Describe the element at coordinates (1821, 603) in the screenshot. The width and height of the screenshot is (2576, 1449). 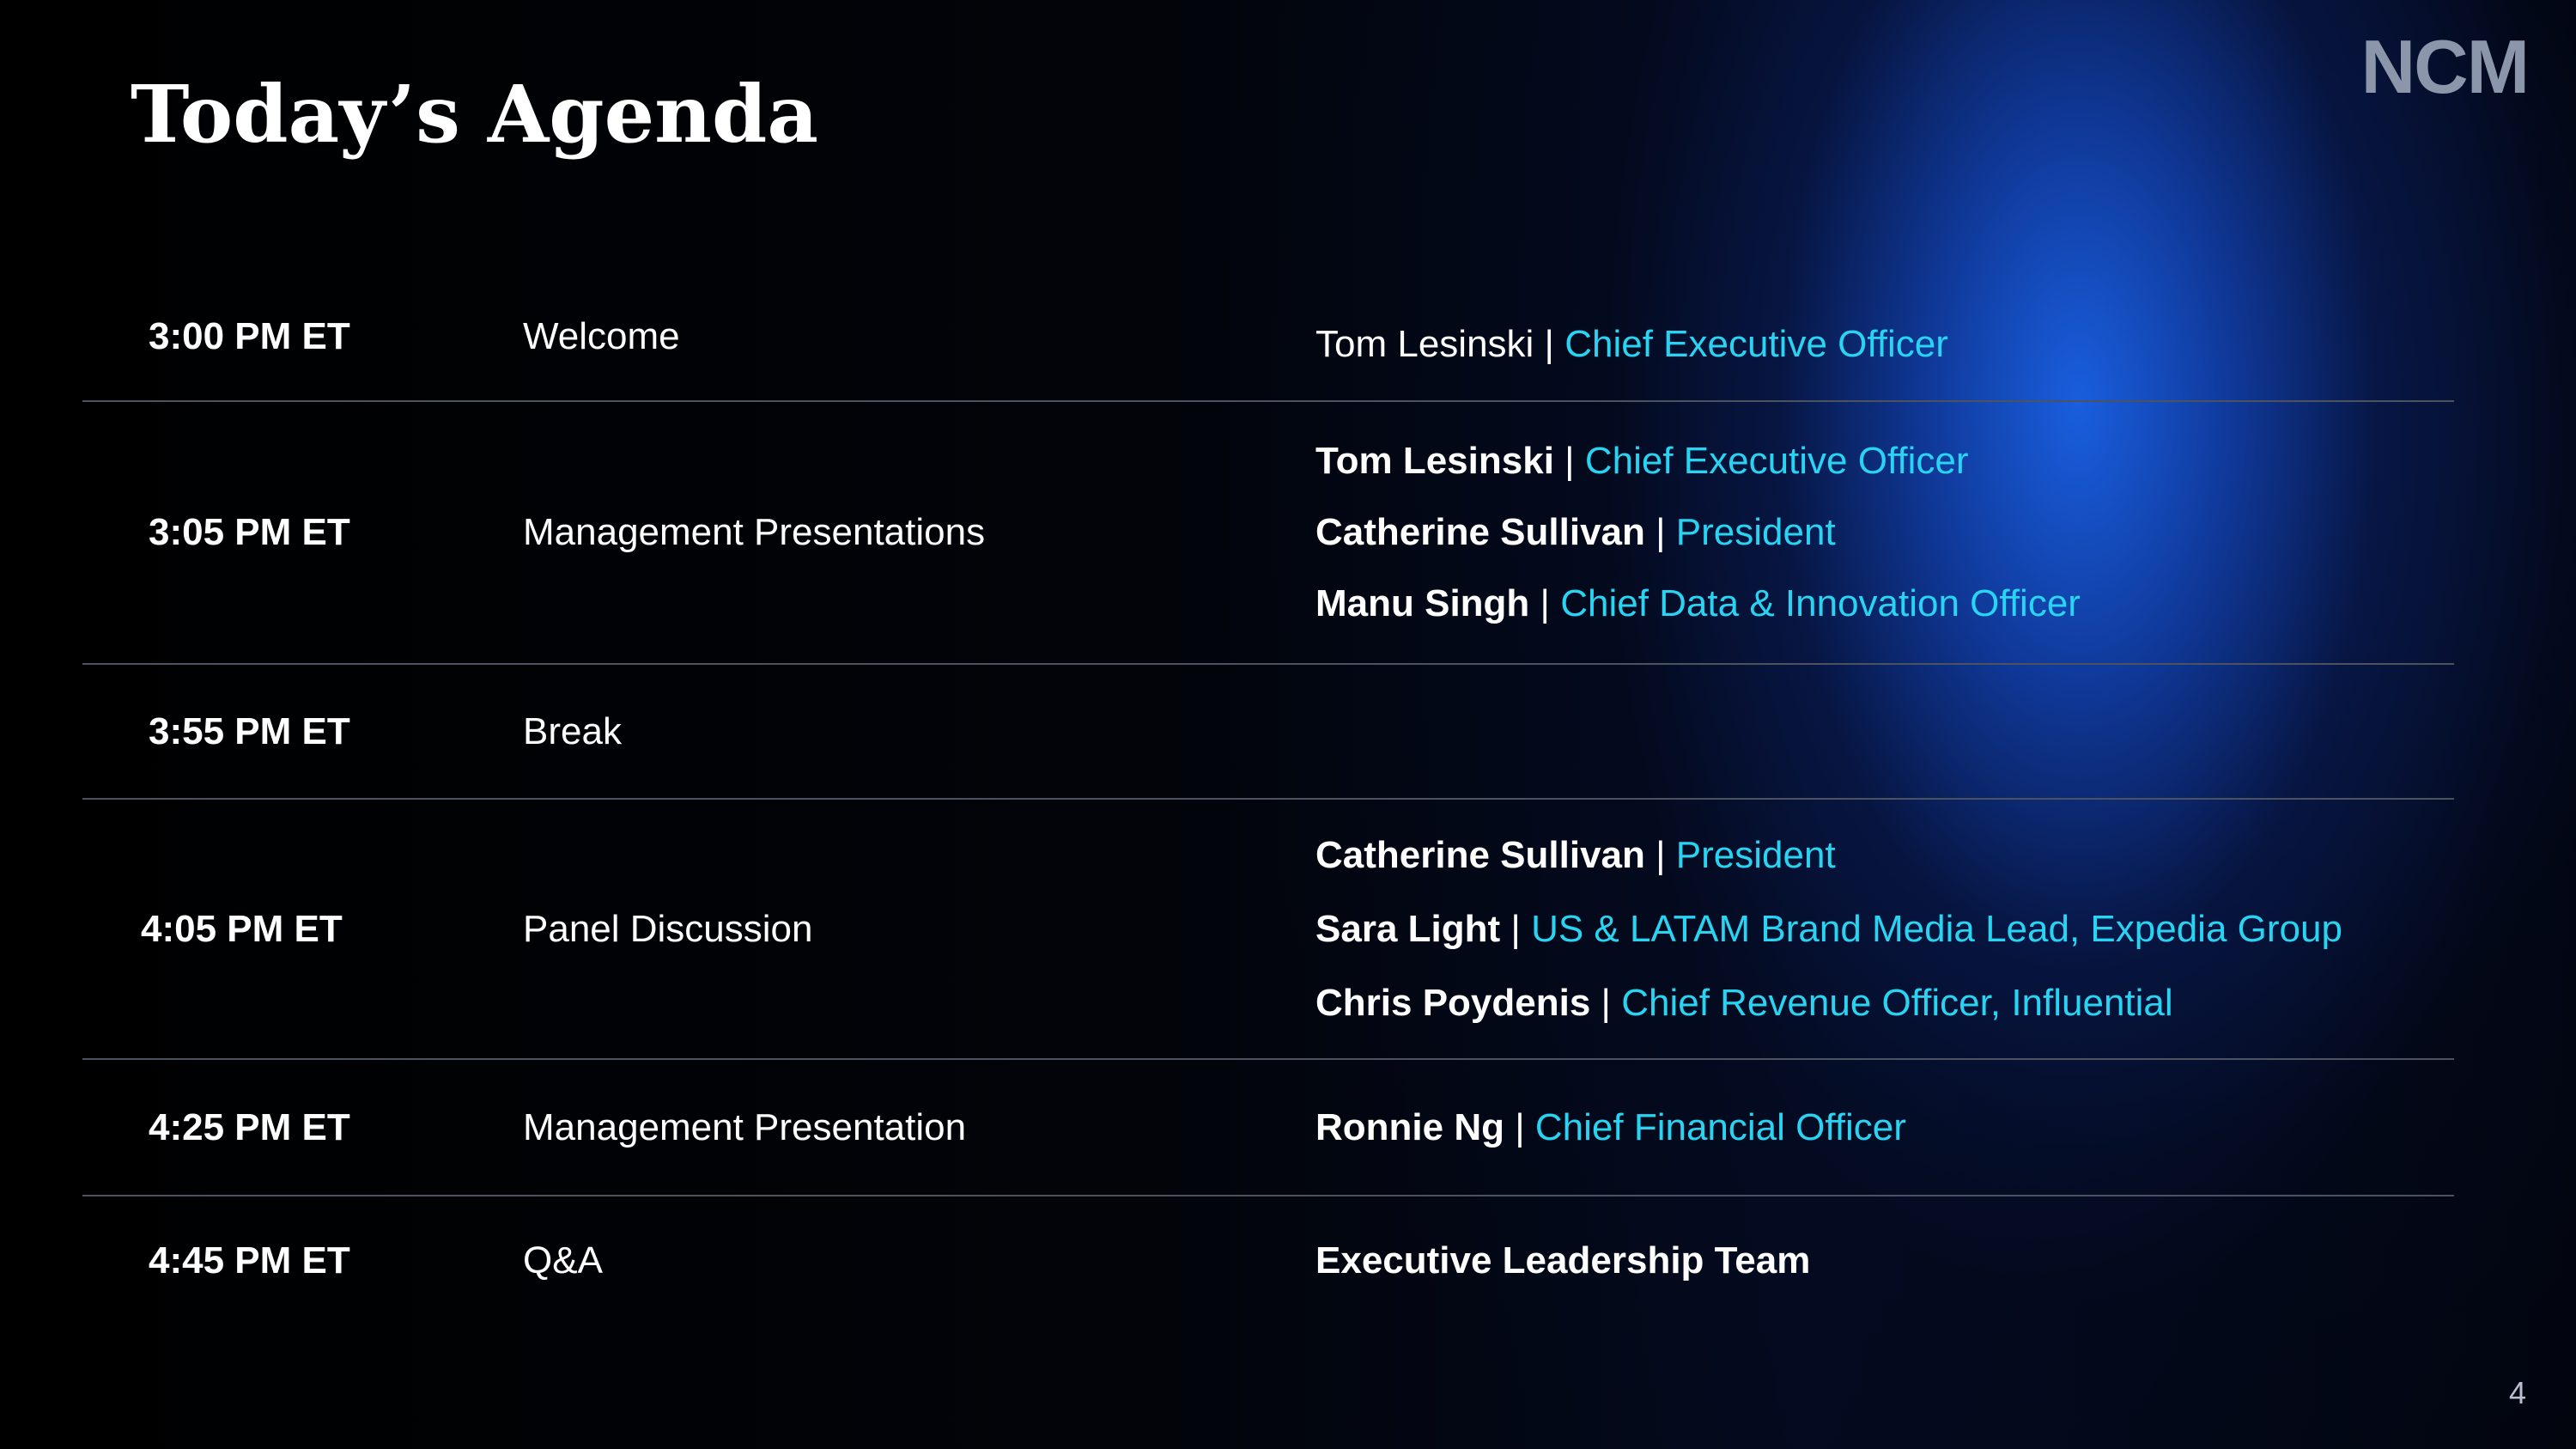
I see `speaker-role: Chief Data & Innovation Officer` at that location.